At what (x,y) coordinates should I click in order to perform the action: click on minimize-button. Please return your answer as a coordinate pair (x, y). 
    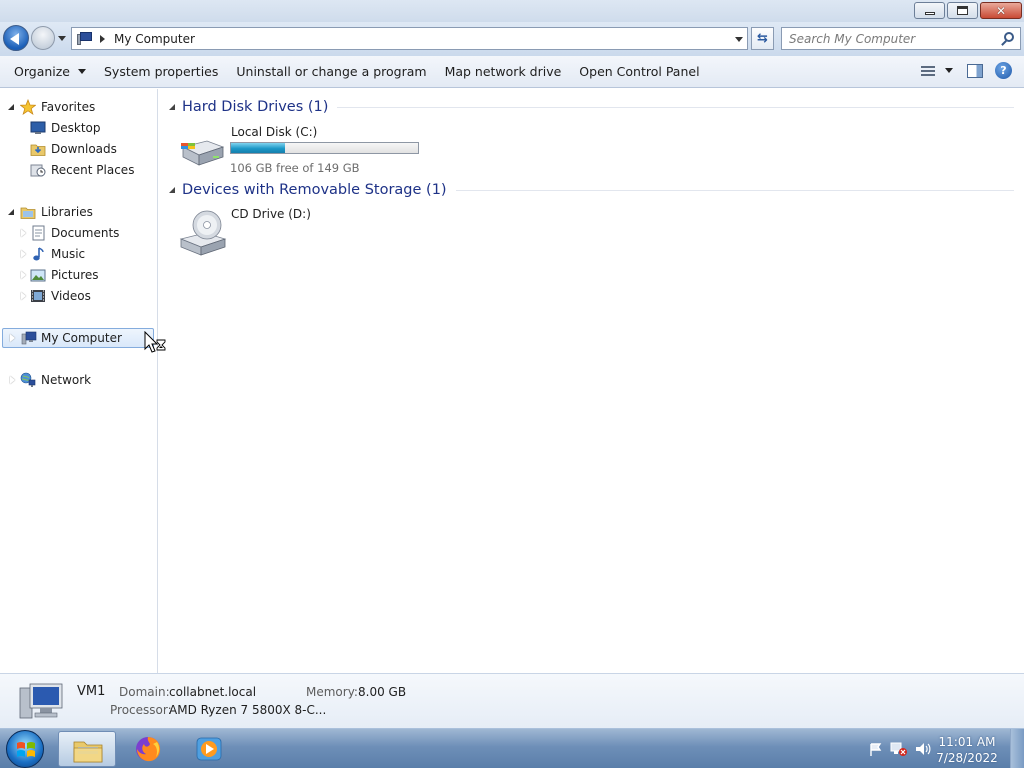
    Looking at the image, I should click on (929, 10).